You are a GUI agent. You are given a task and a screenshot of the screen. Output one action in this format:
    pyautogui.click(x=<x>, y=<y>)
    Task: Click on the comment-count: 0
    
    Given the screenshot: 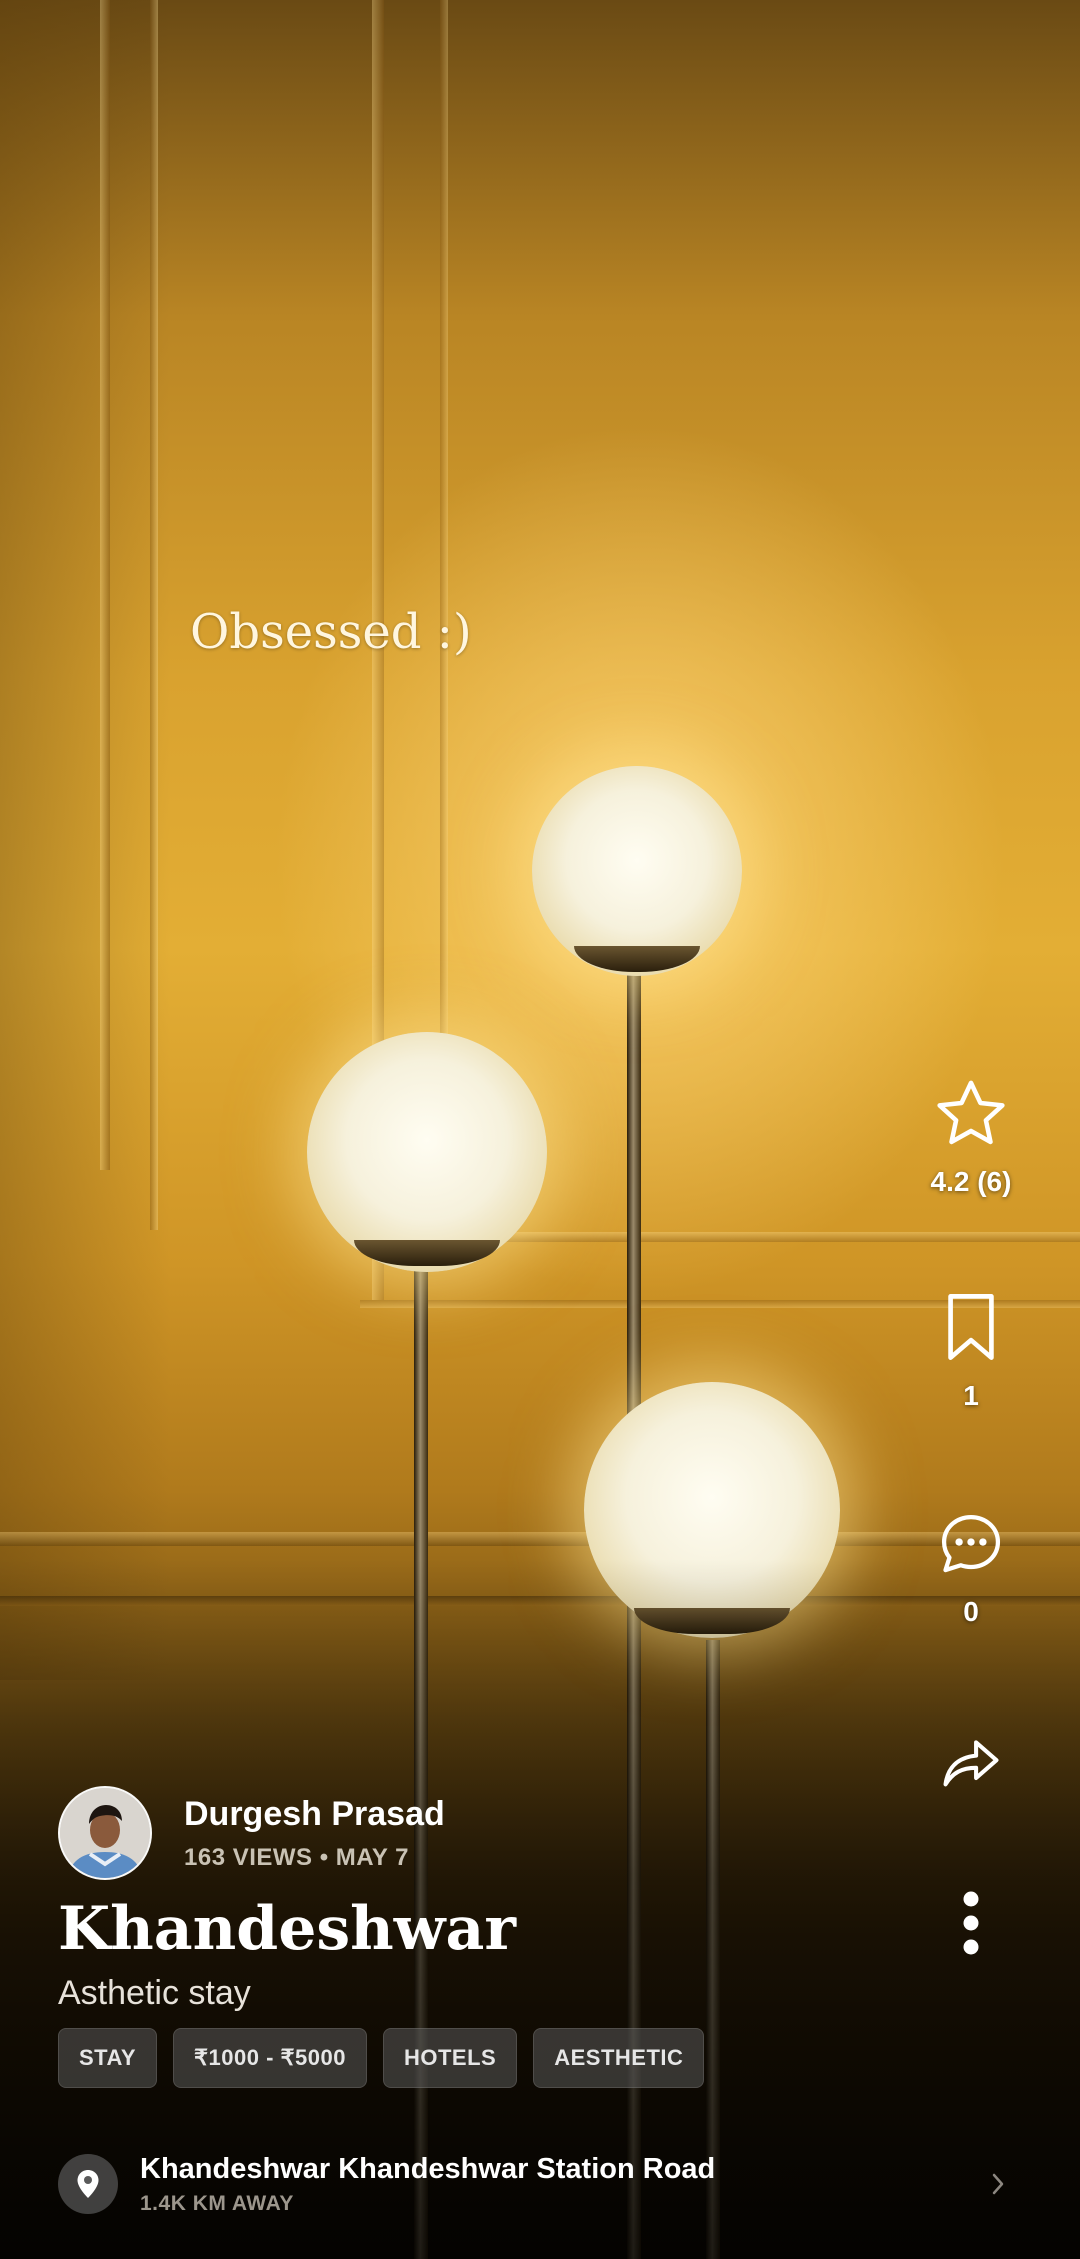 What is the action you would take?
    pyautogui.click(x=971, y=1611)
    